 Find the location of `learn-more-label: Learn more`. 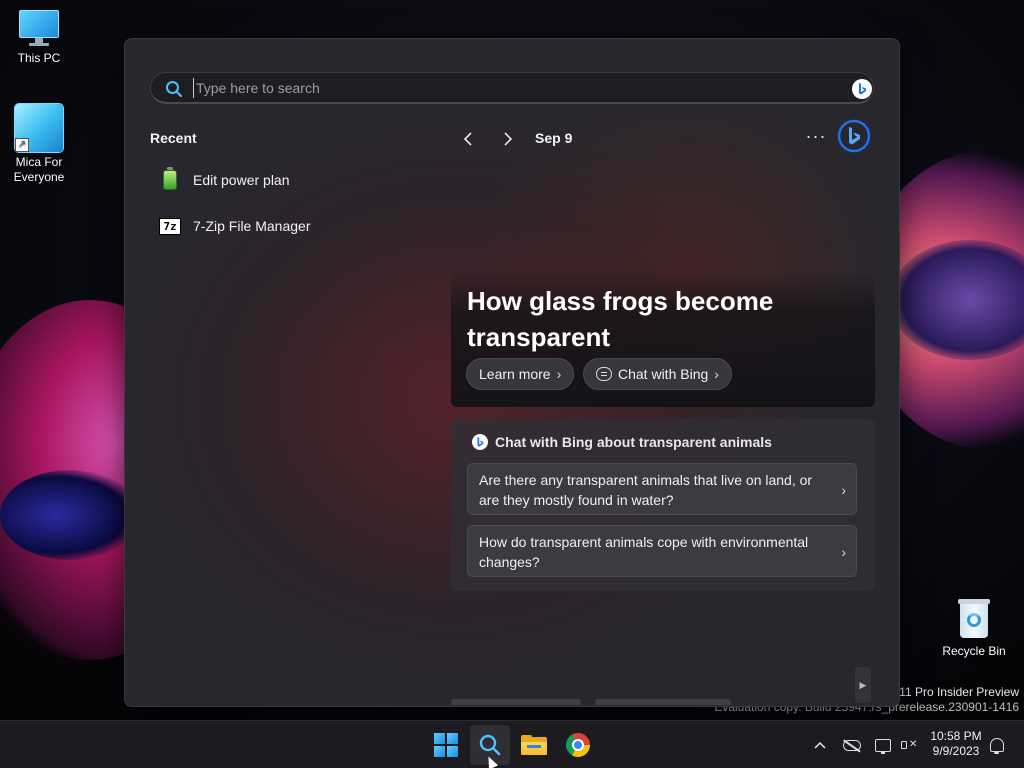

learn-more-label: Learn more is located at coordinates (515, 374).